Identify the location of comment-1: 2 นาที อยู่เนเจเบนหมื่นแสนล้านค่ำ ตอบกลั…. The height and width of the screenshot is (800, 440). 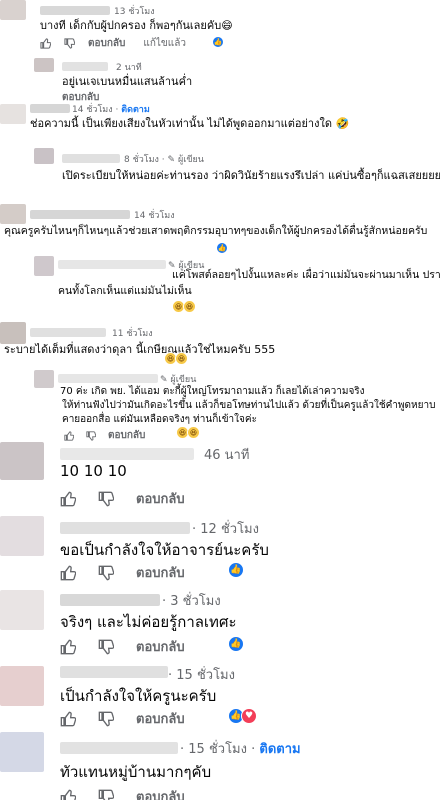
(220, 80).